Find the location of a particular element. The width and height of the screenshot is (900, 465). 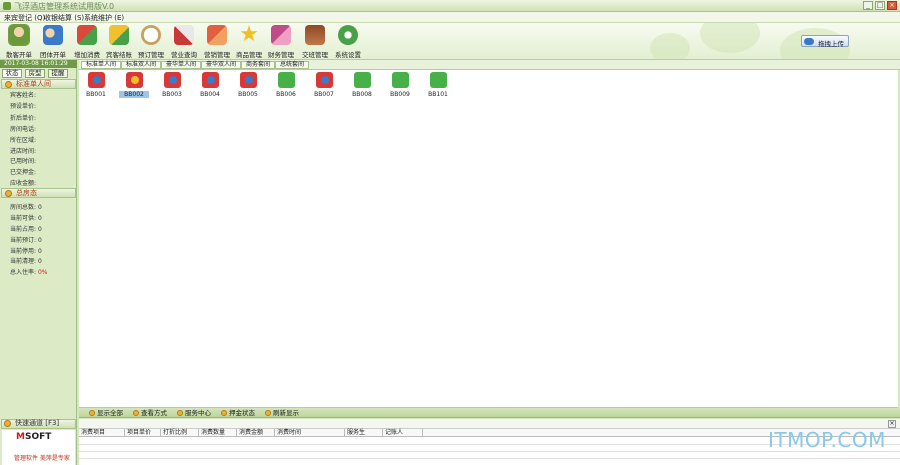

title-bar: 飞浮酒店管理系统试用版V.0 _ □ × is located at coordinates (450, 6).